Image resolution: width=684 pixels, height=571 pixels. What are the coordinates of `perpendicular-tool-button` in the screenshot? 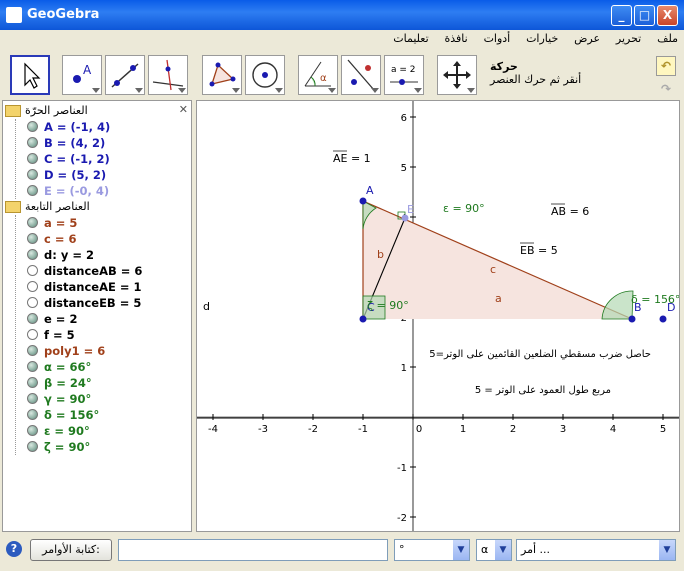 It's located at (168, 75).